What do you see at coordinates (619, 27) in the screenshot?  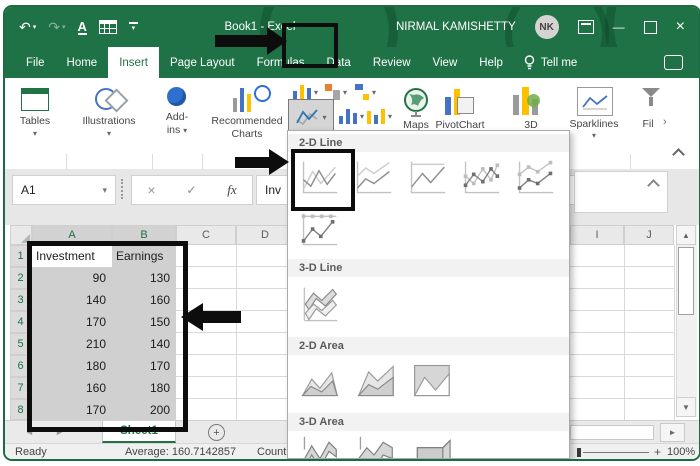 I see `minimize-button: —` at bounding box center [619, 27].